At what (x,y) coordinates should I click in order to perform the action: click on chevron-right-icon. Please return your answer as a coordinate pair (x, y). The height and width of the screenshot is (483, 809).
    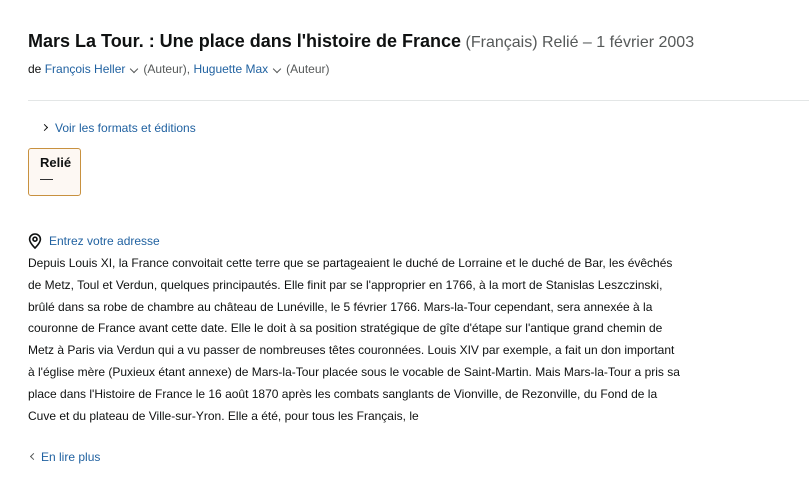
    Looking at the image, I should click on (44, 128).